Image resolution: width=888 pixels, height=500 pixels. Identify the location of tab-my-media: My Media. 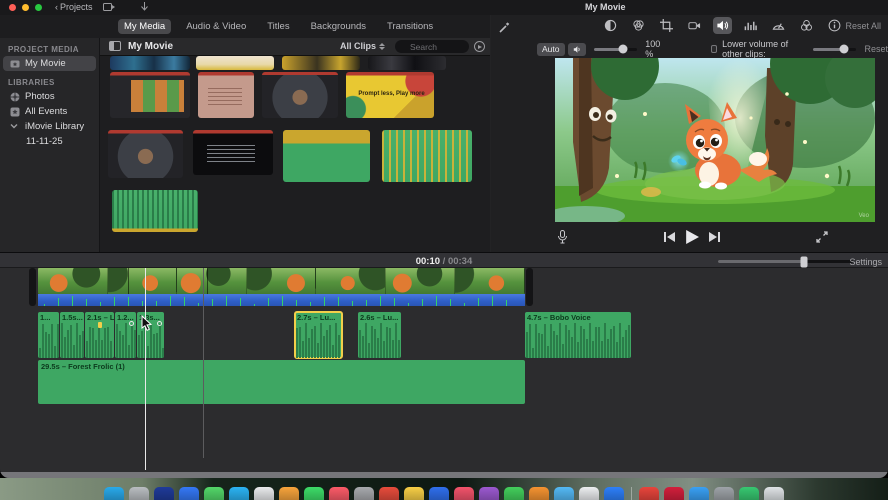
(145, 26).